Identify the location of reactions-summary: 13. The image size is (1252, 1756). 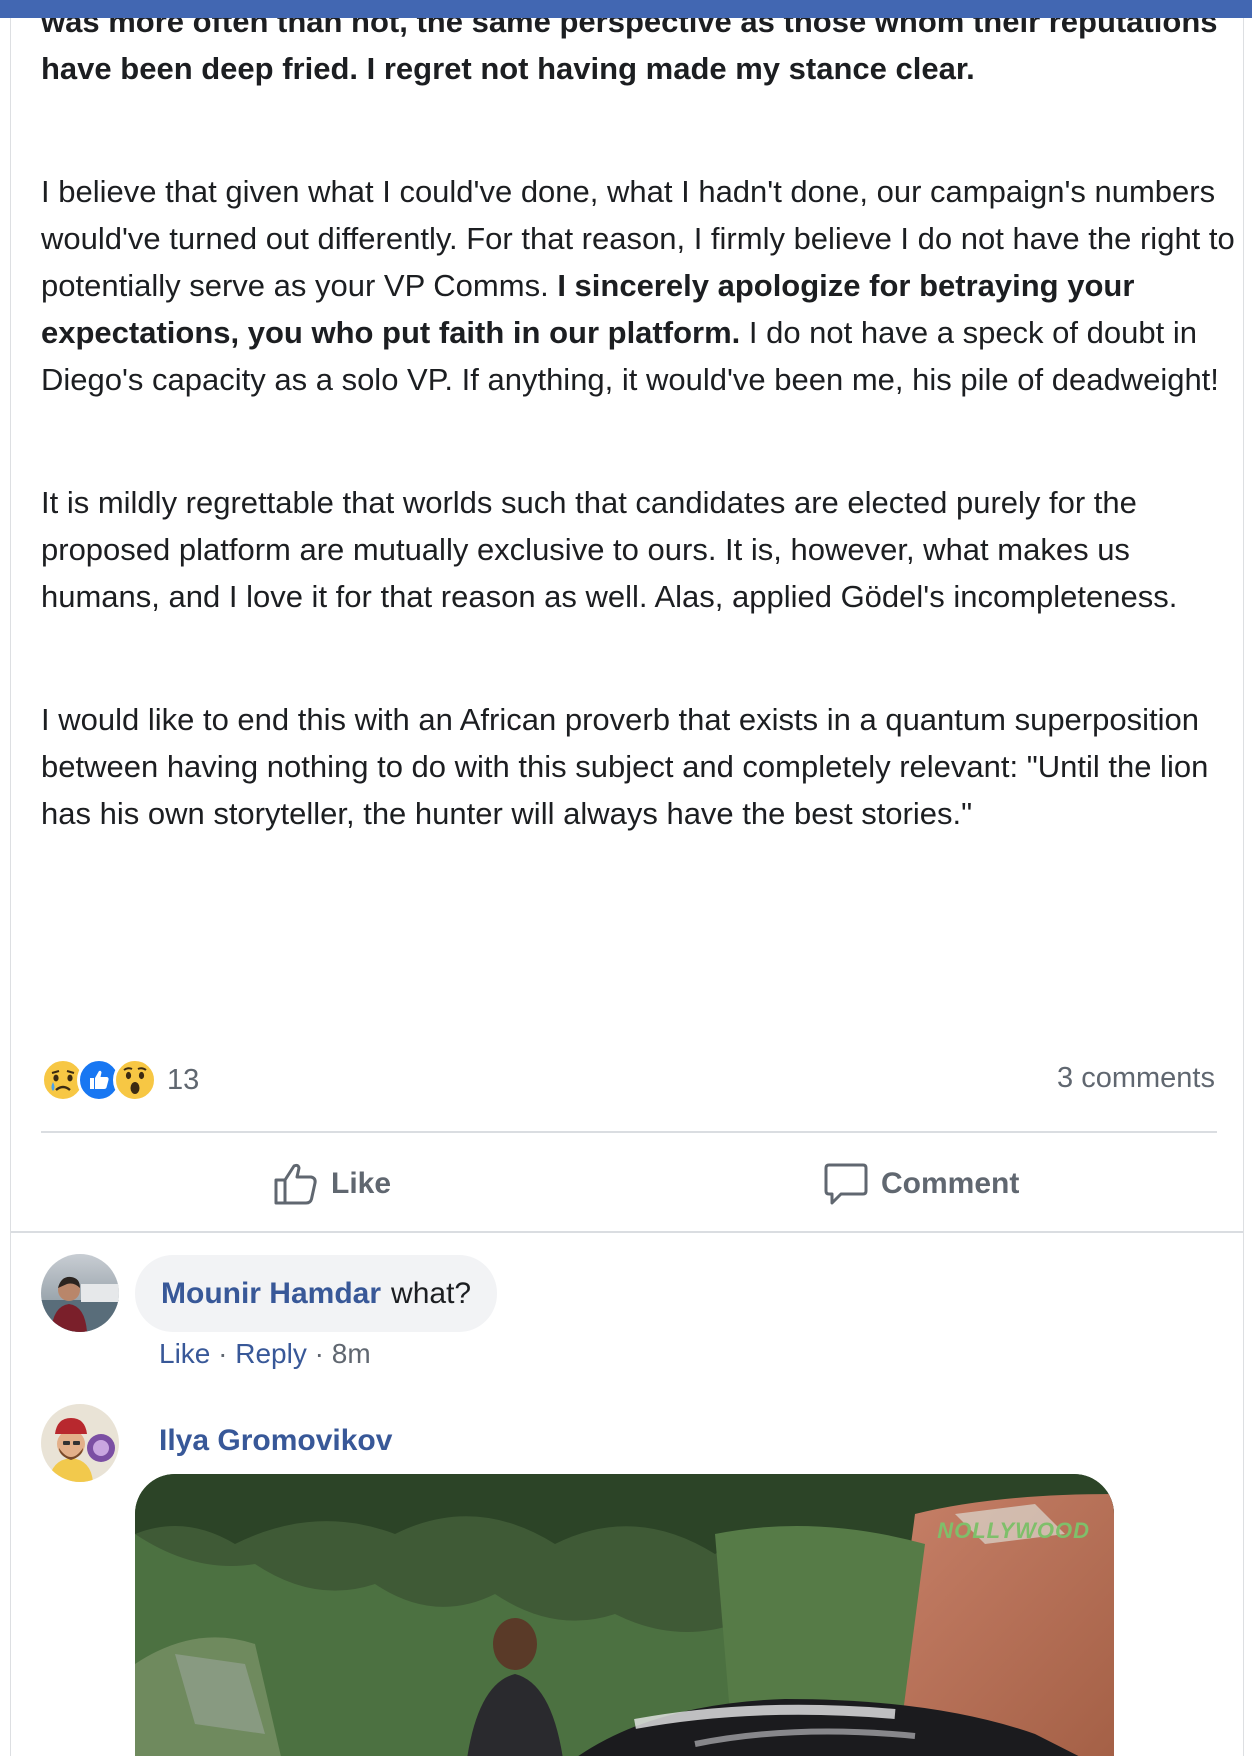
(120, 1080).